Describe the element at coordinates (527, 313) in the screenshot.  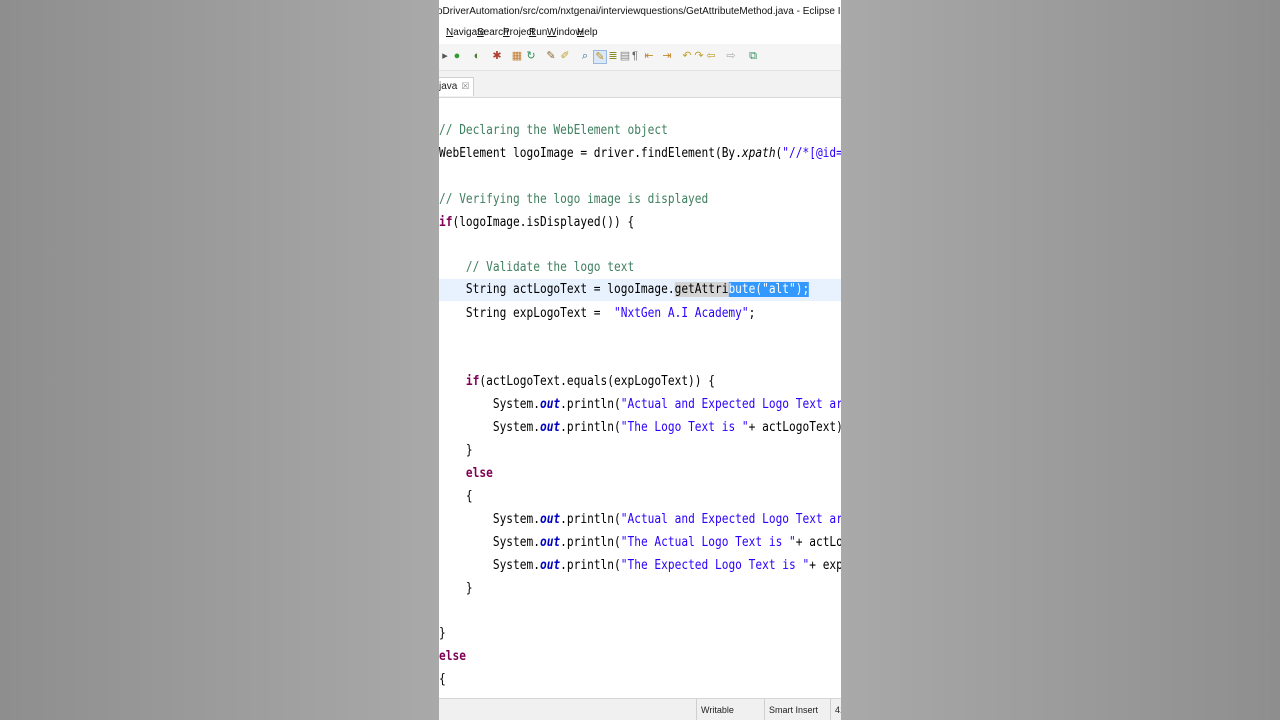
I see `code-text: String expLogoText =` at that location.